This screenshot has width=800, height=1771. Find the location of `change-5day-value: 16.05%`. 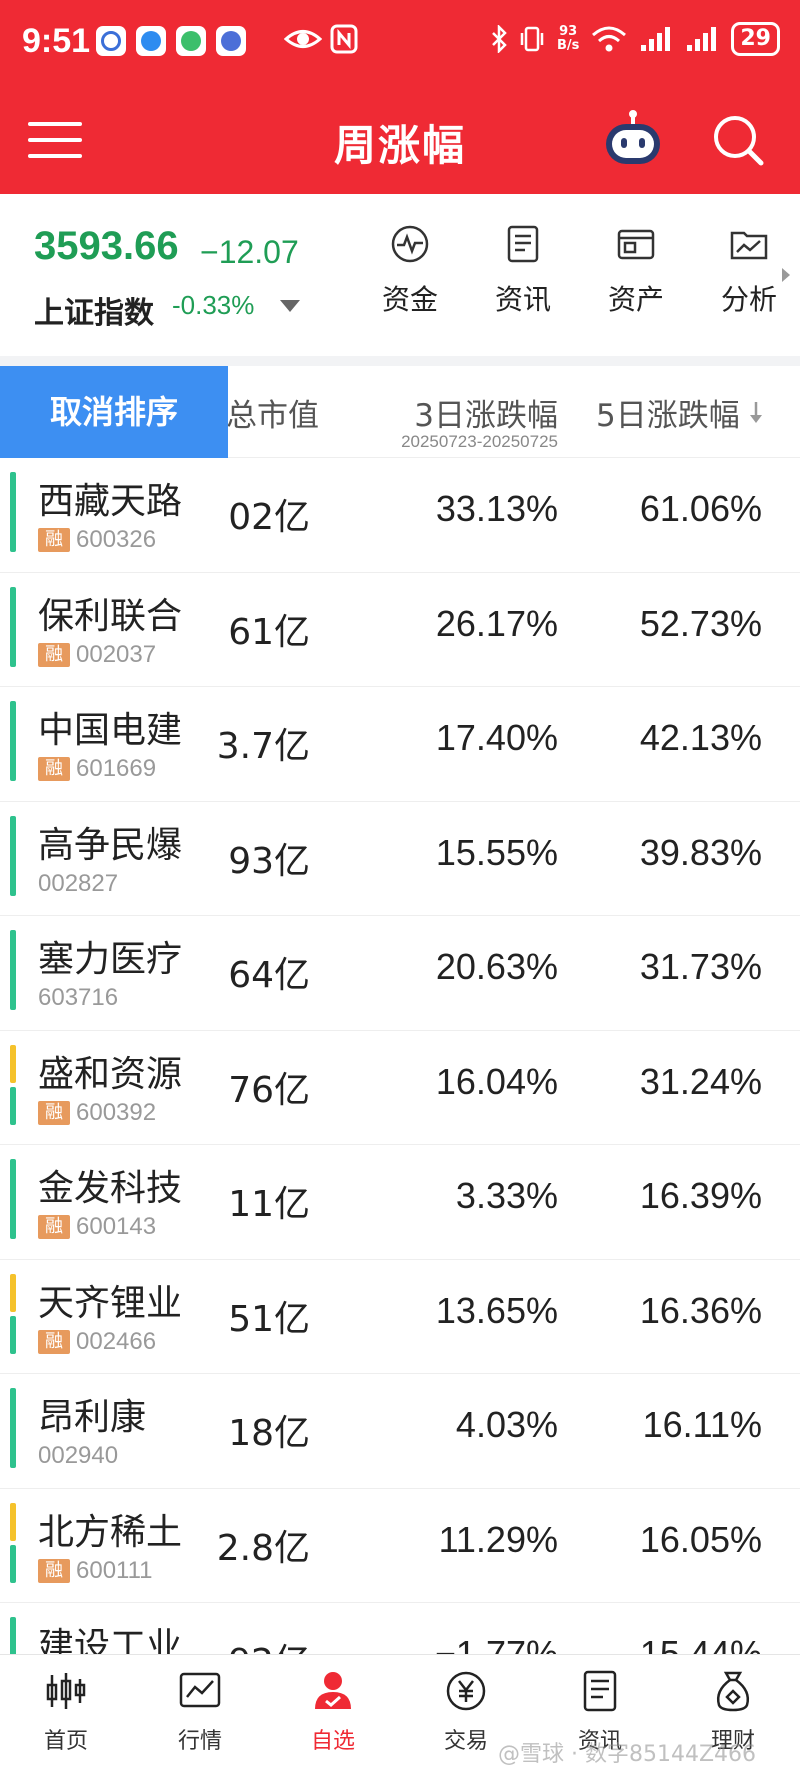

change-5day-value: 16.05% is located at coordinates (700, 1539).